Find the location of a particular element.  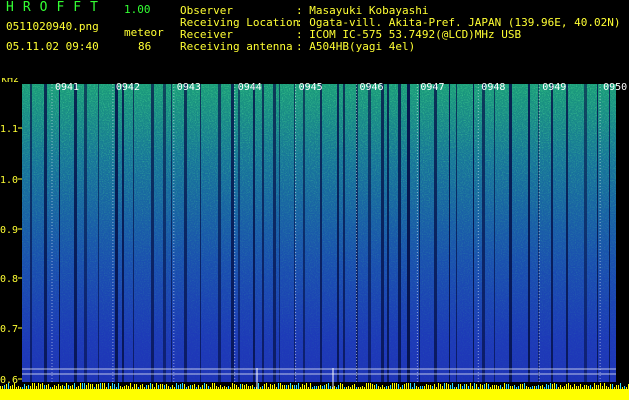

info-key-antenna: Receiving antenna is located at coordinates (236, 46).